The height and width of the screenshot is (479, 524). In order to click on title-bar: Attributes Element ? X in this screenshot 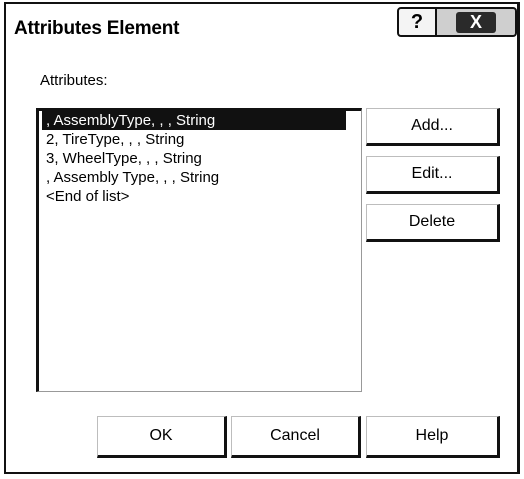, I will do `click(261, 29)`.